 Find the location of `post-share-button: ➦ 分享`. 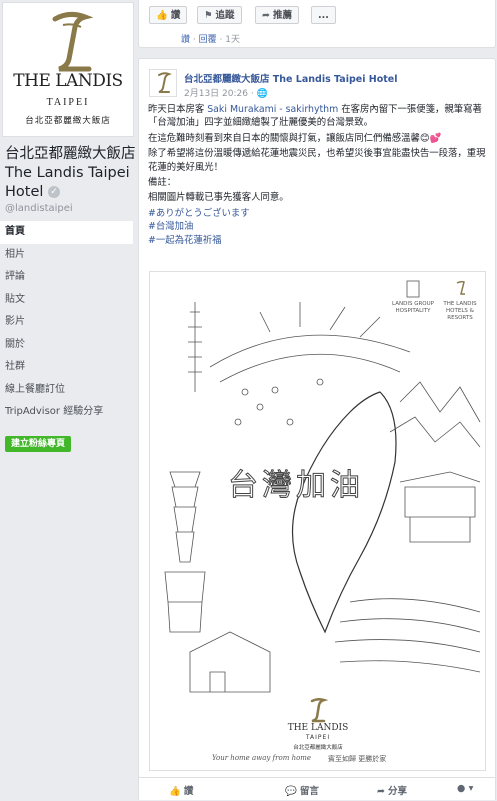

post-share-button: ➦ 分享 is located at coordinates (392, 790).